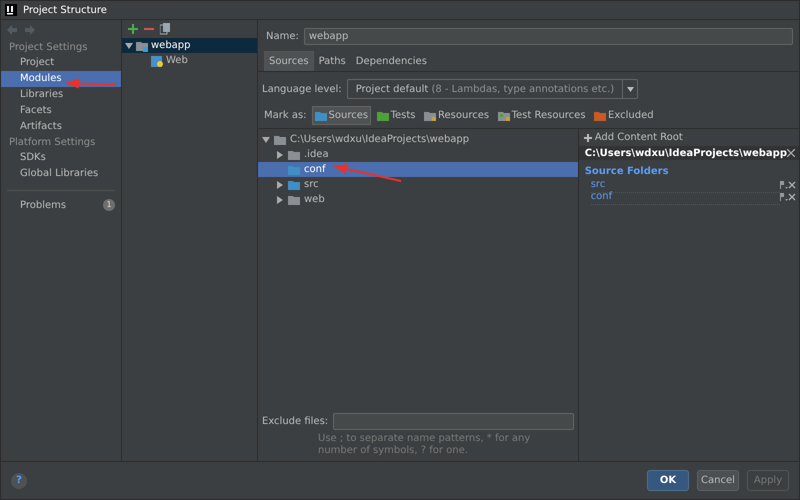 The height and width of the screenshot is (500, 800). What do you see at coordinates (391, 61) in the screenshot?
I see `tab: Dependencies` at bounding box center [391, 61].